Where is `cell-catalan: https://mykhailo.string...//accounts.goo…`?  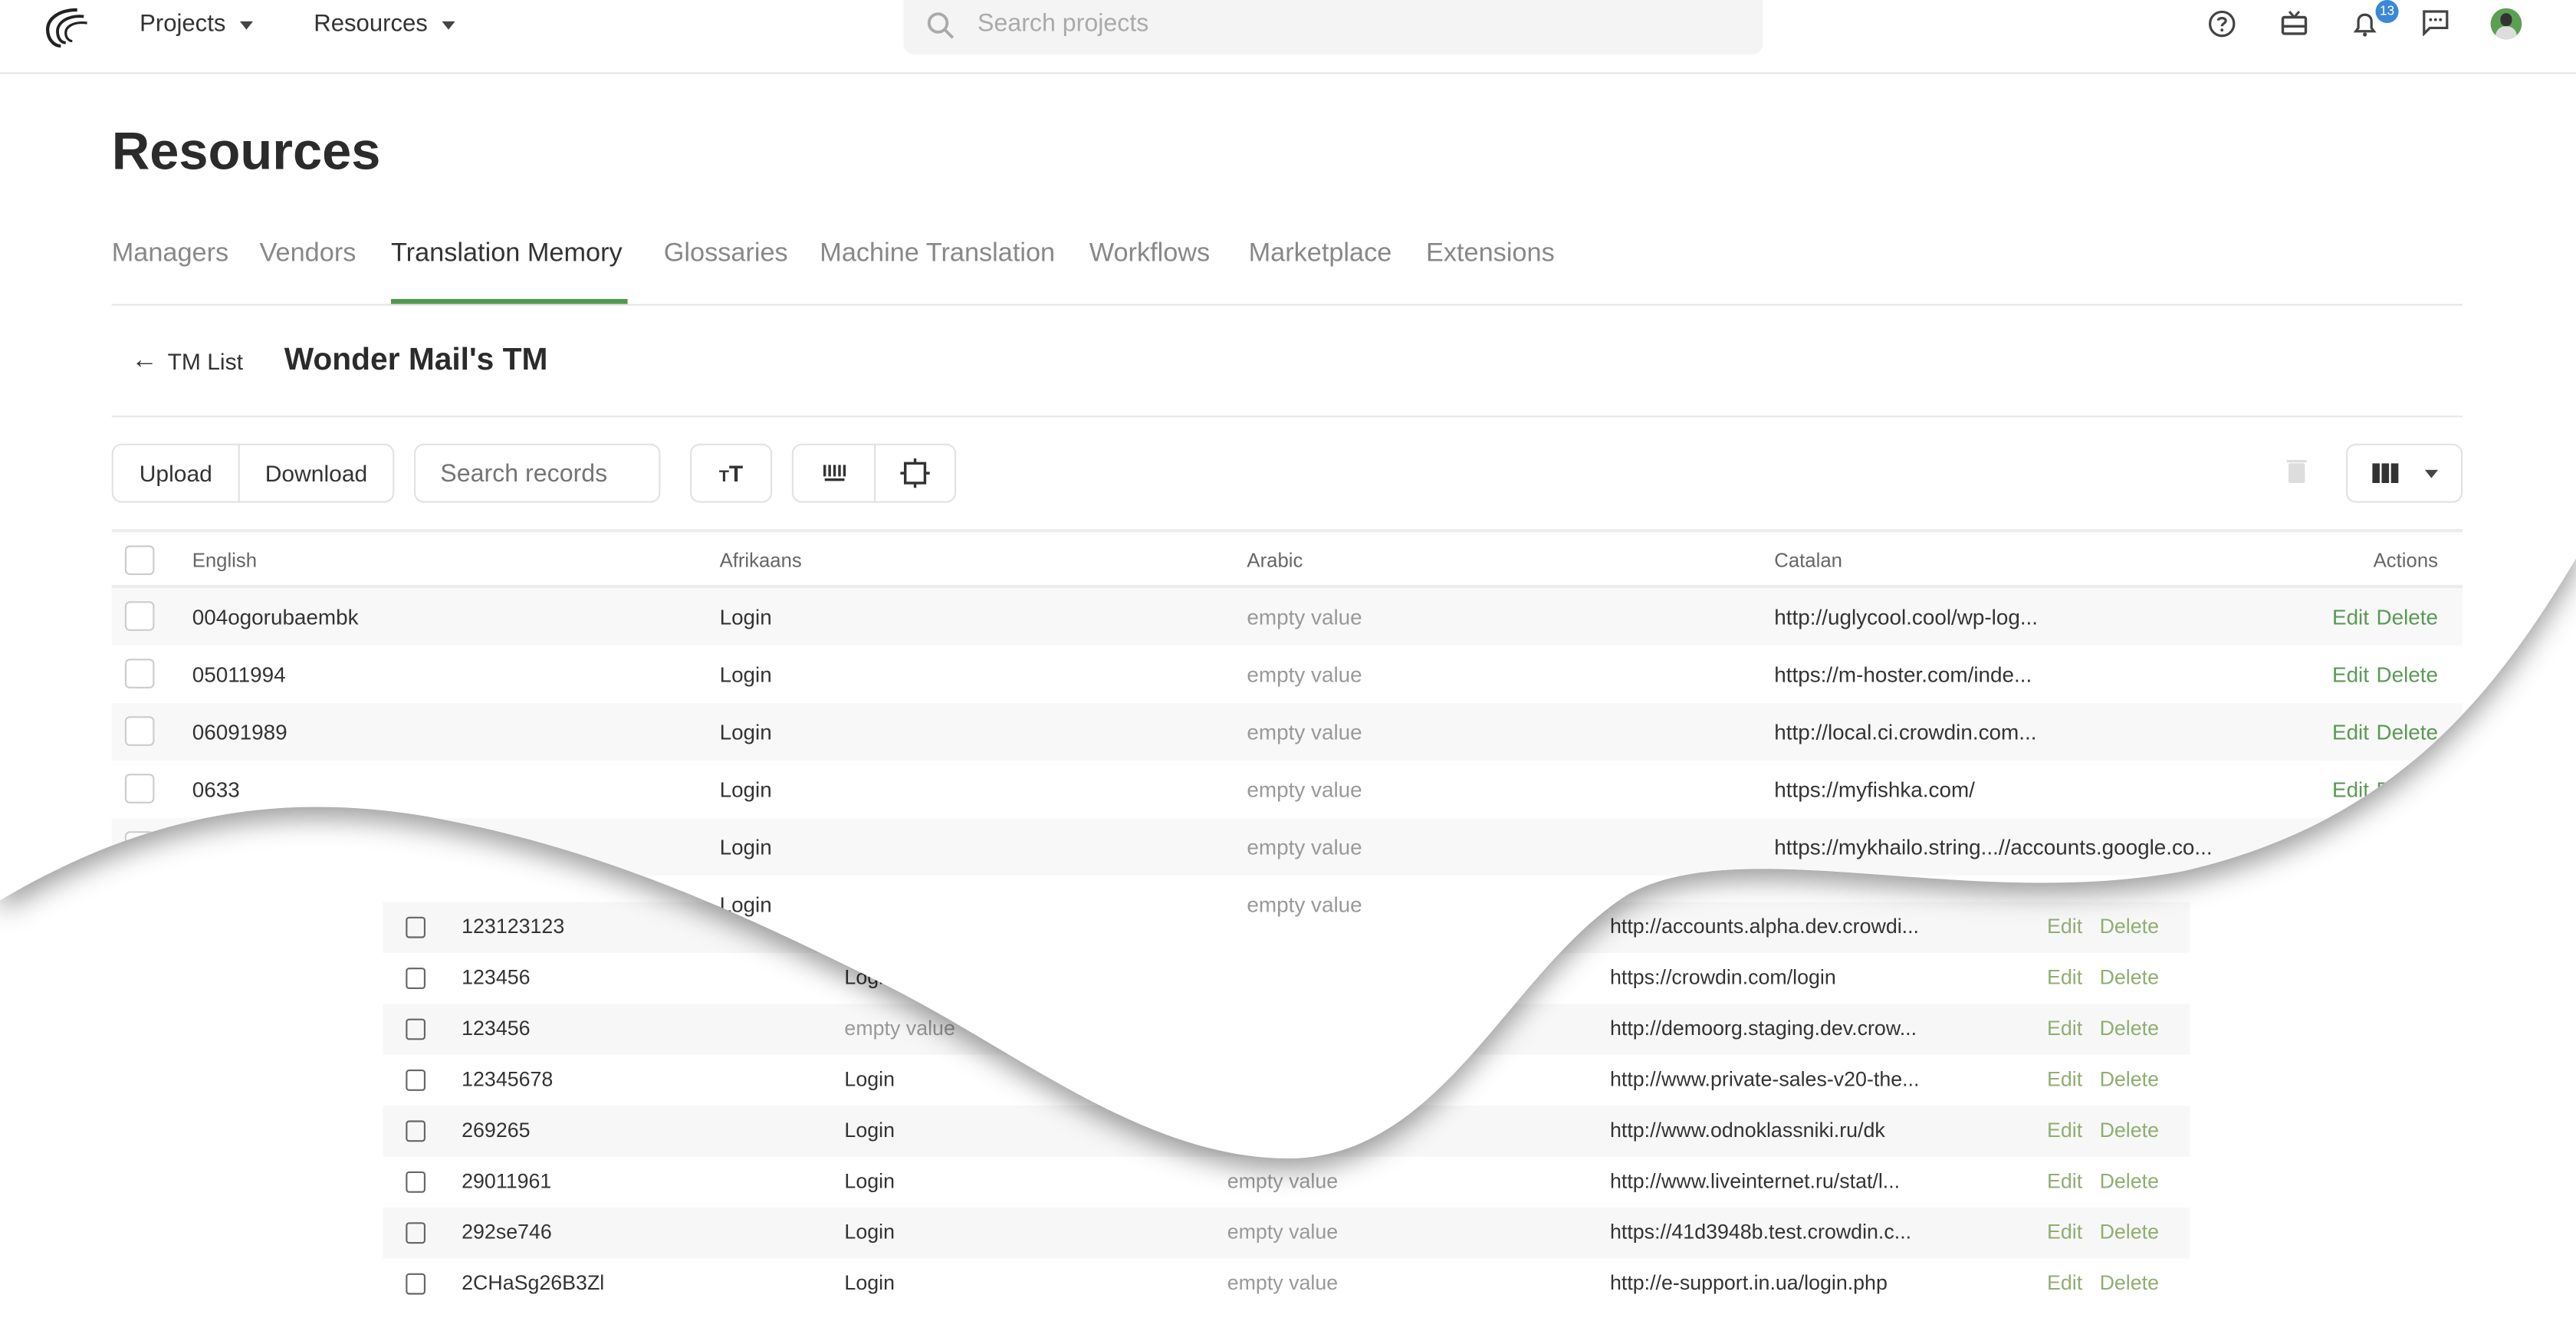
cell-catalan: https://mykhailo.string...//accounts.goo… is located at coordinates (1994, 846).